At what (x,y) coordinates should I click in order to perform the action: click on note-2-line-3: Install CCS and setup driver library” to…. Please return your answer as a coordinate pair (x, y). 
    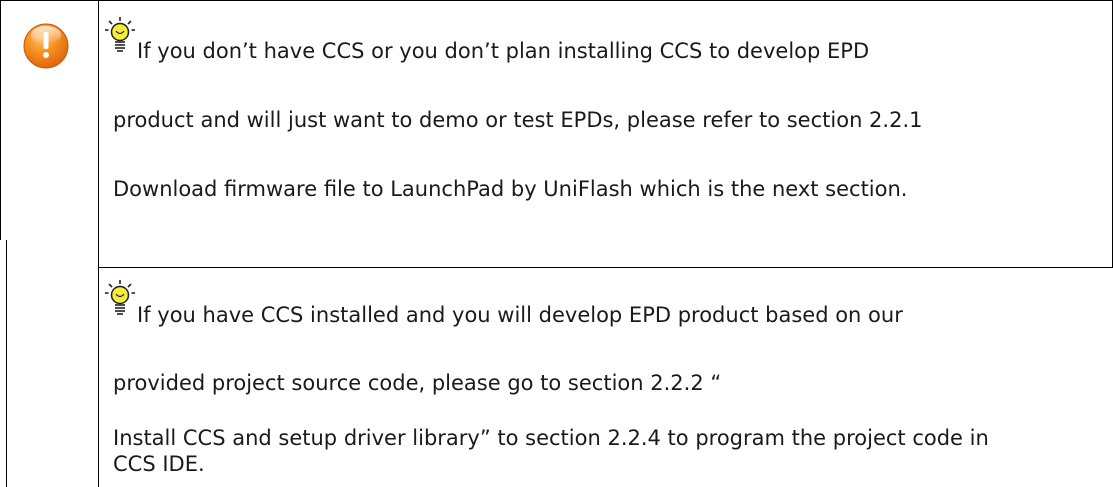
    Looking at the image, I should click on (551, 438).